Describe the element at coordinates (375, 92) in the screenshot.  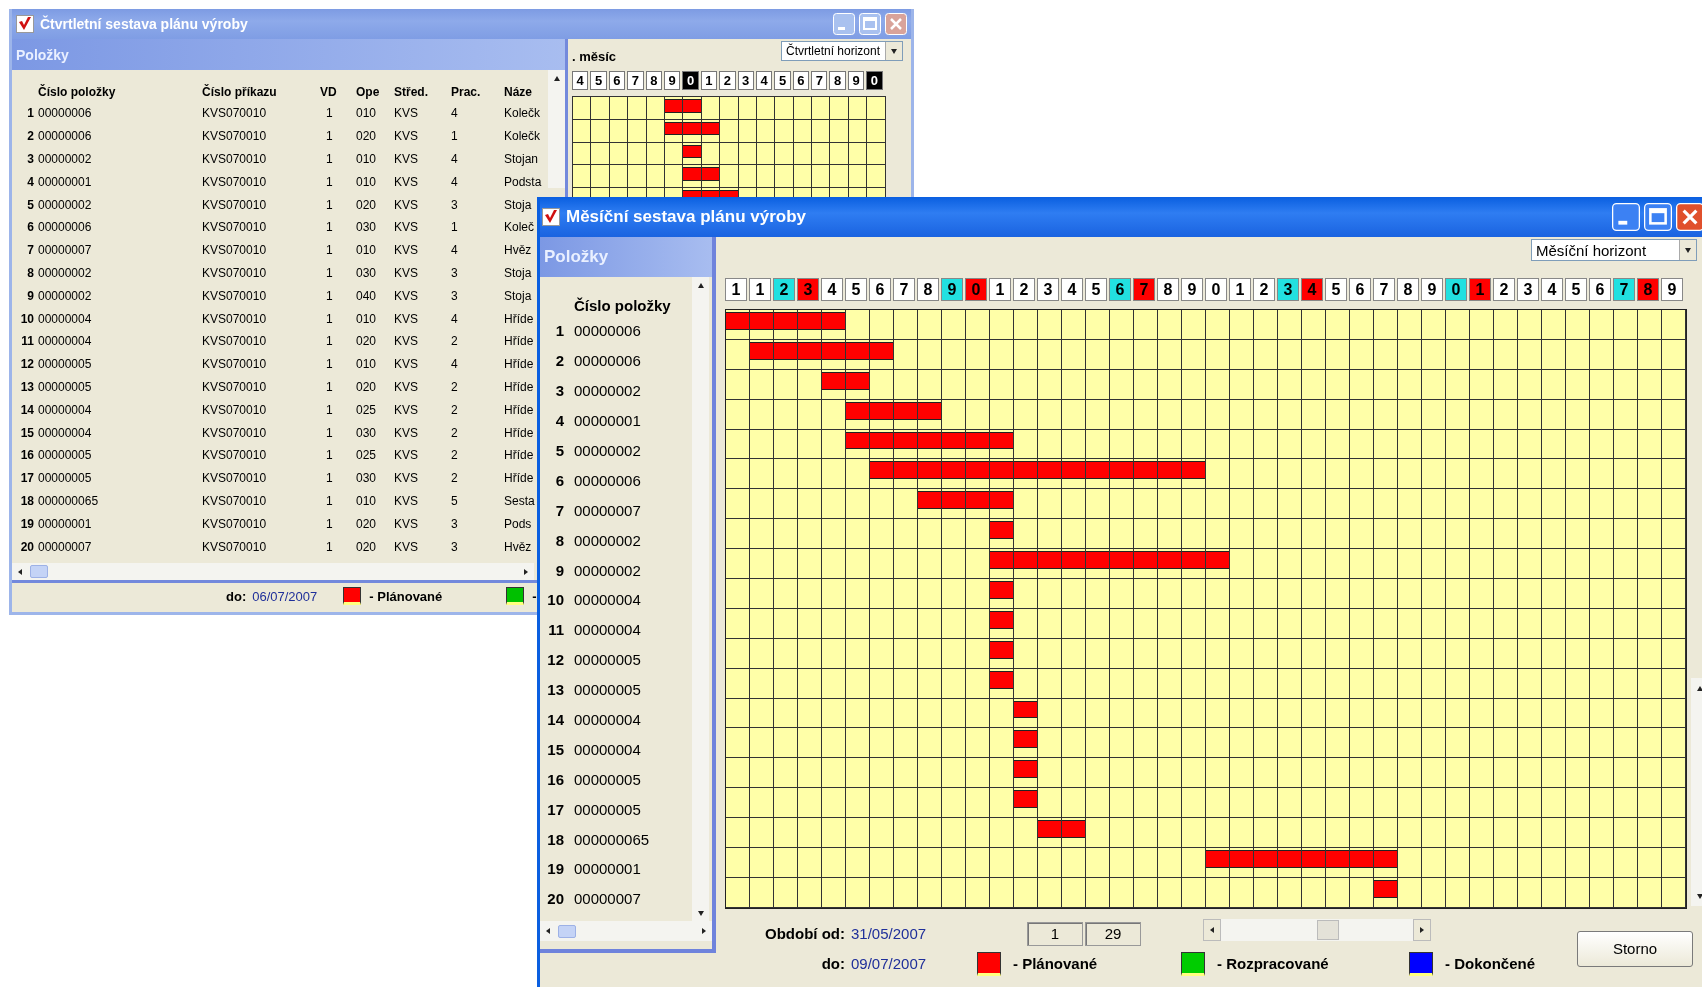
I see `column-header: Ope` at that location.